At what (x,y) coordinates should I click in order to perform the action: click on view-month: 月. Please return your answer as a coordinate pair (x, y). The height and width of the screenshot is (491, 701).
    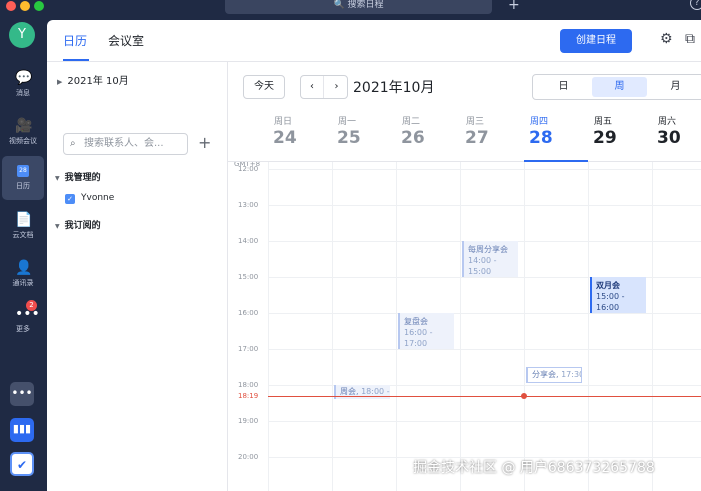
    Looking at the image, I should click on (674, 87).